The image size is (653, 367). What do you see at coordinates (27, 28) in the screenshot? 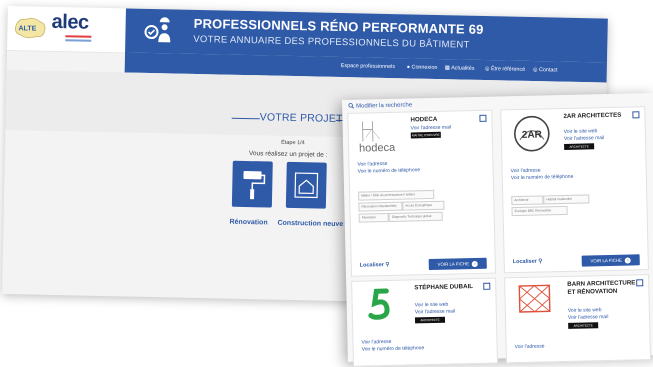
I see `alte-logo-text: ALTE` at bounding box center [27, 28].